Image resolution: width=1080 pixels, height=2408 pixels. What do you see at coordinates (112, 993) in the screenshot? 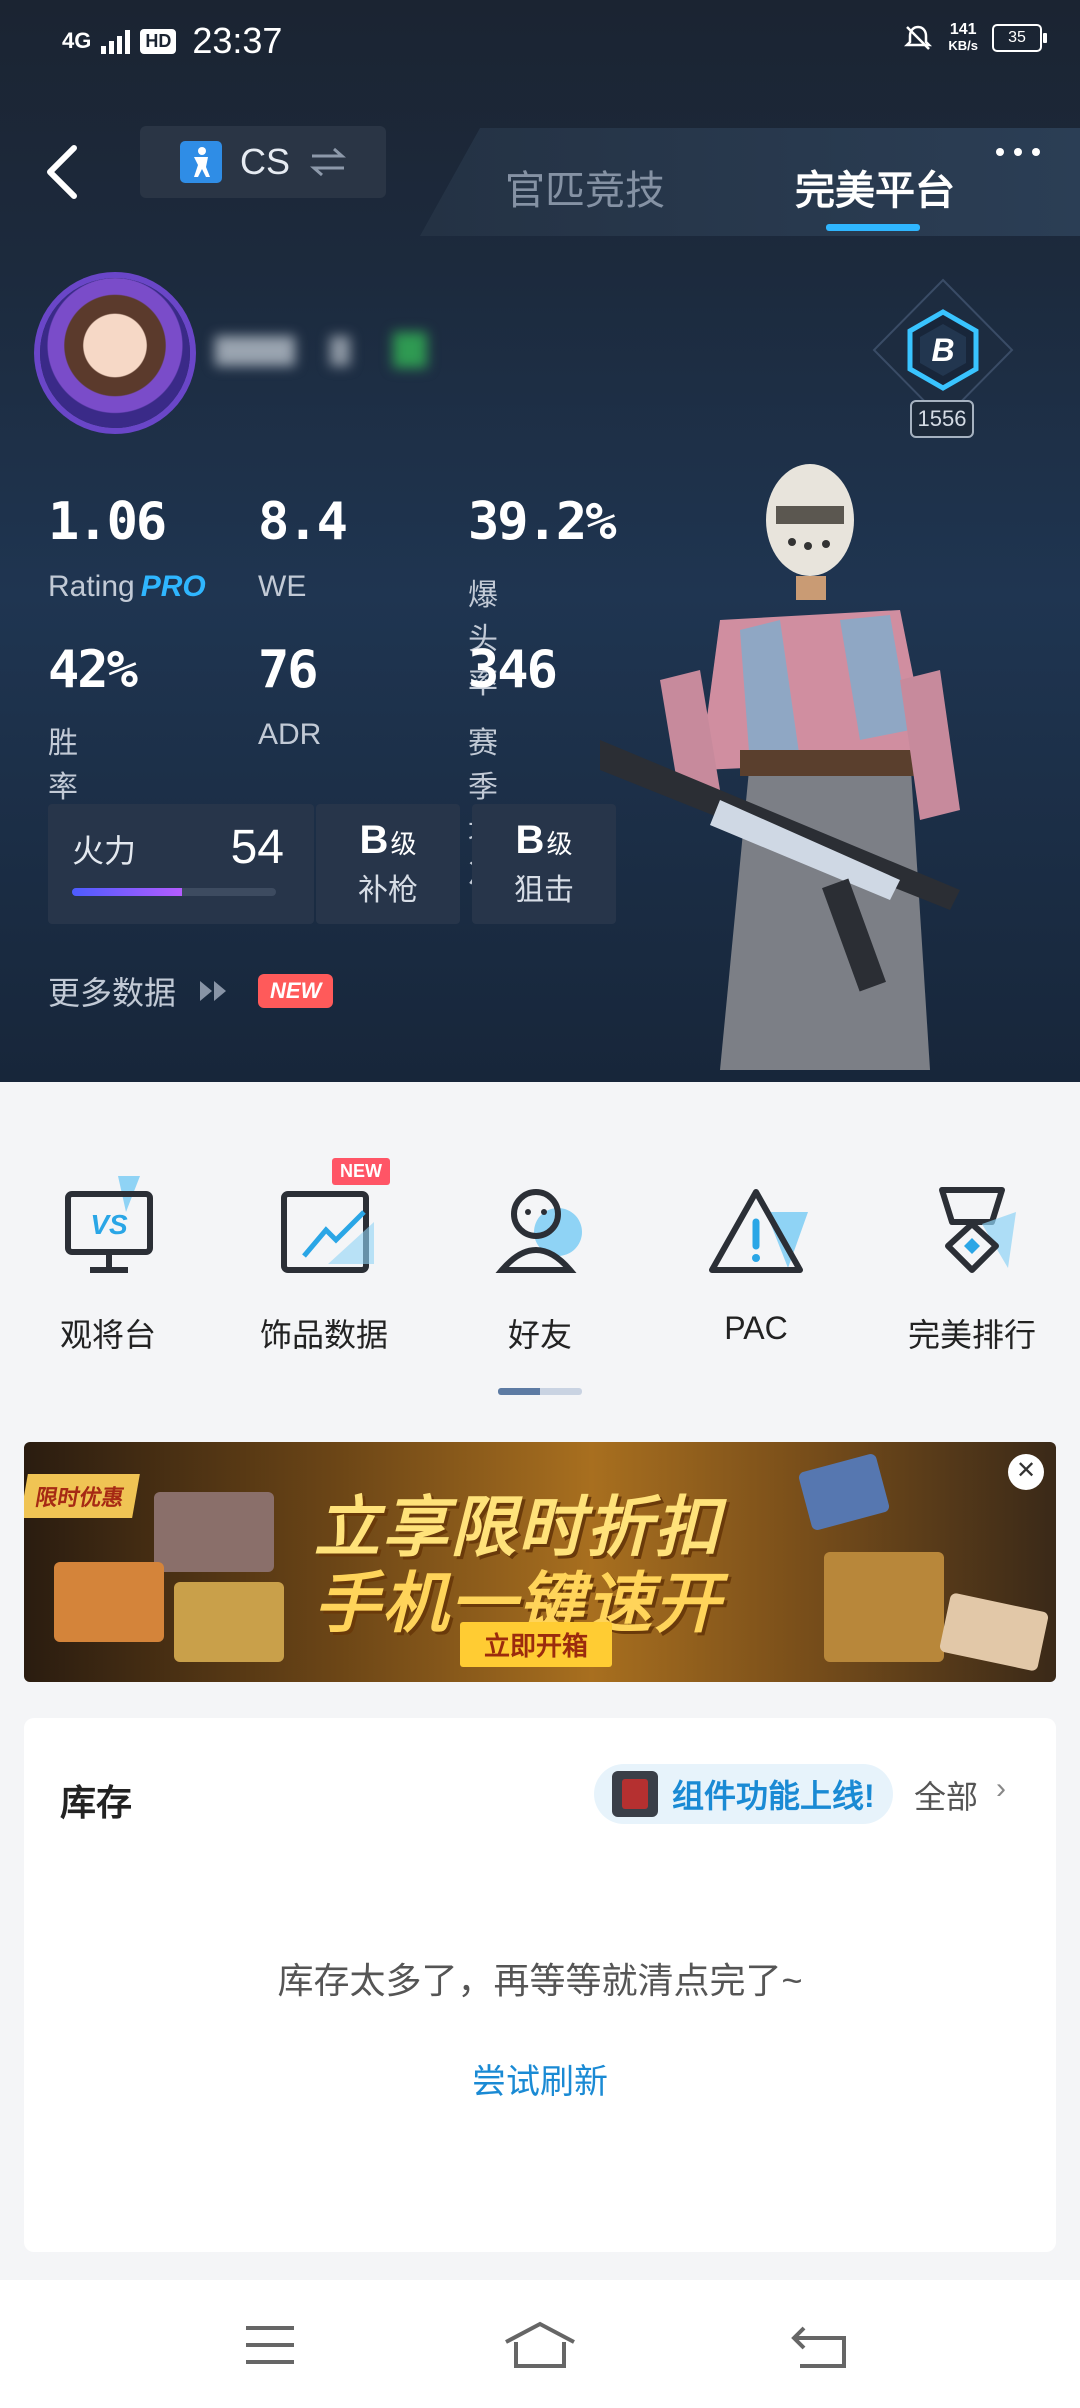
I see `more-data-label: 更多数据` at bounding box center [112, 993].